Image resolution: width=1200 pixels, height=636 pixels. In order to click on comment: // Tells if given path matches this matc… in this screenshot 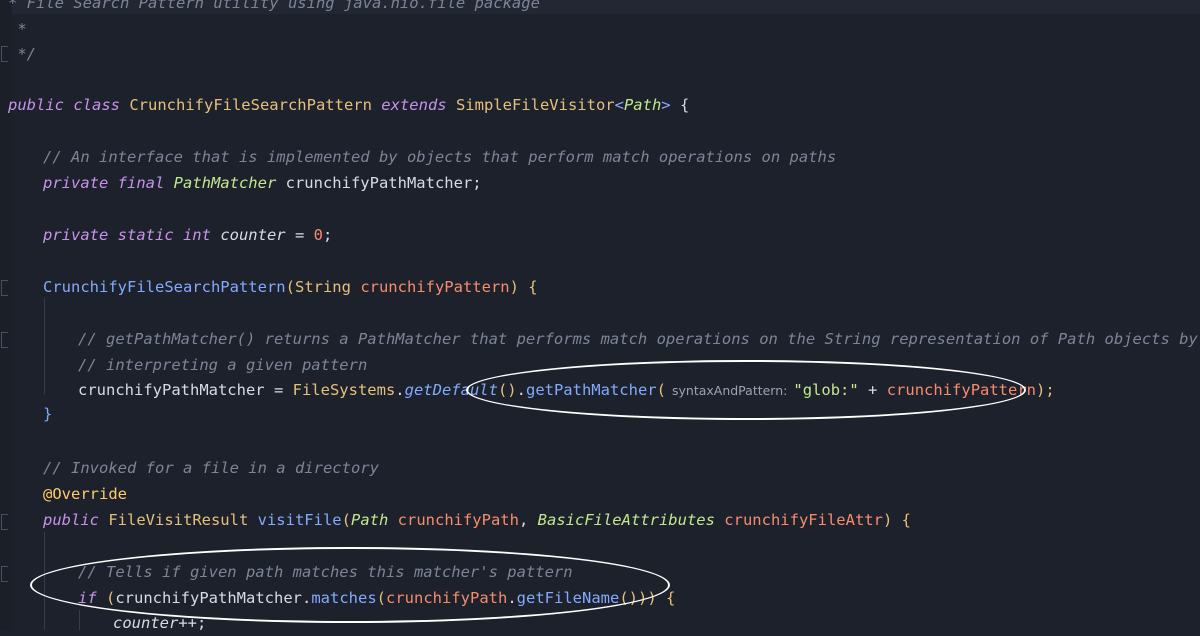, I will do `click(325, 572)`.